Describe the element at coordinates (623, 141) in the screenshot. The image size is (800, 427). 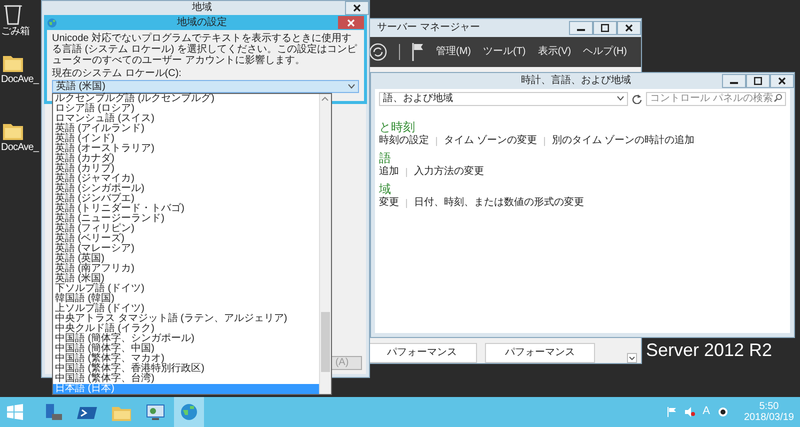
I see `link: 別のタイム ゾーンの時計の追加` at that location.